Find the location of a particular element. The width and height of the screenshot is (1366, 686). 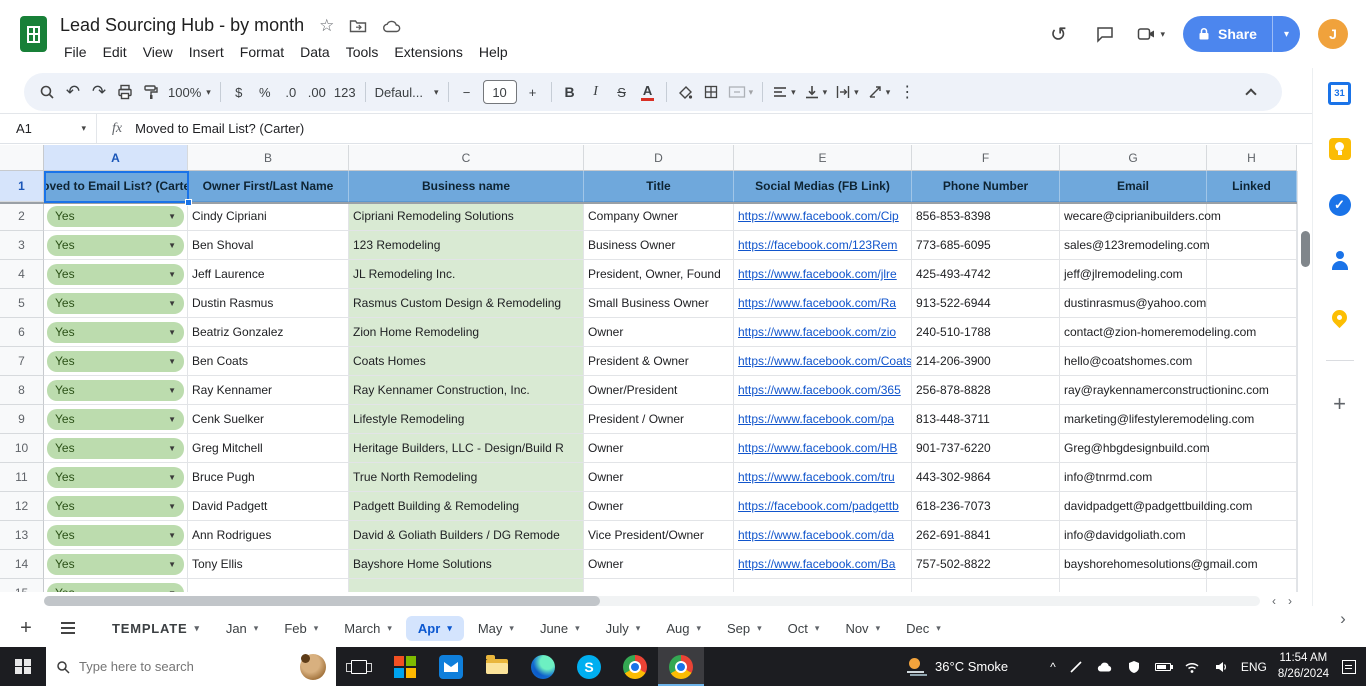

cell-E14: https://www.facebook.com/Ba is located at coordinates (823, 564).